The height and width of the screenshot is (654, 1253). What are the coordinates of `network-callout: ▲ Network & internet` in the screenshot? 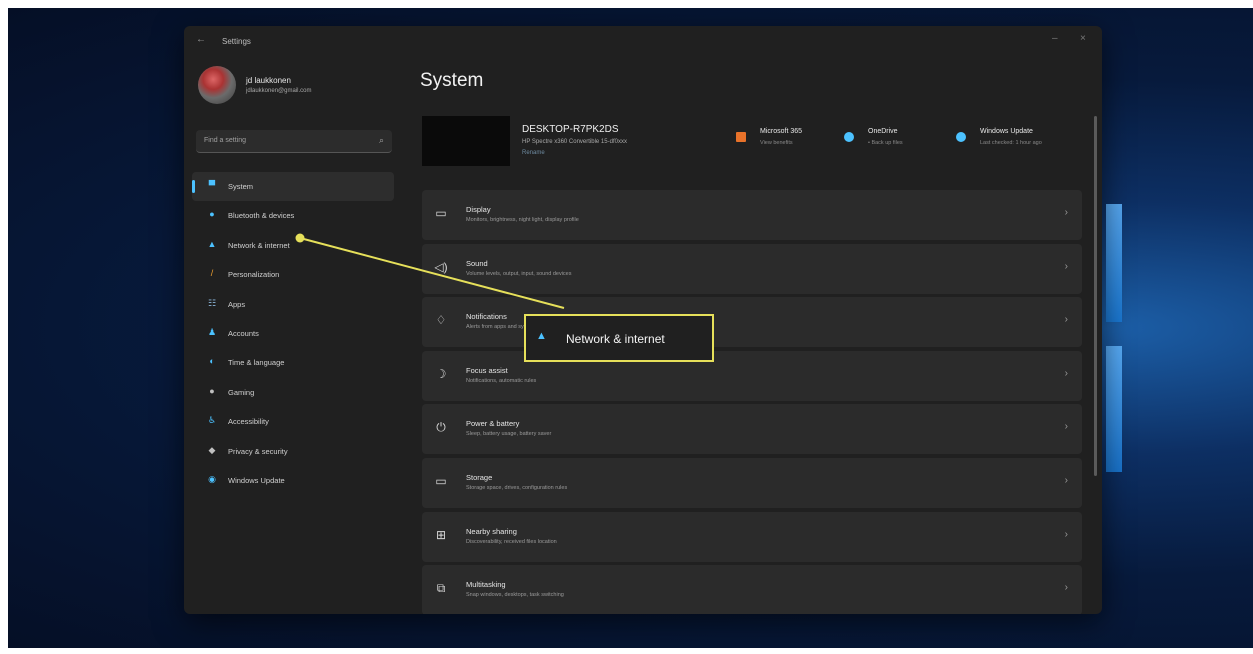 It's located at (619, 338).